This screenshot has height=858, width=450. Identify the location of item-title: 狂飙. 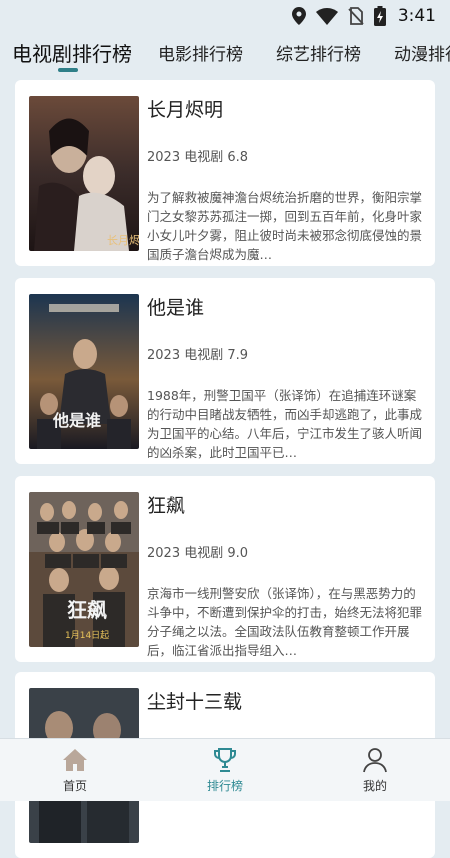
(166, 506).